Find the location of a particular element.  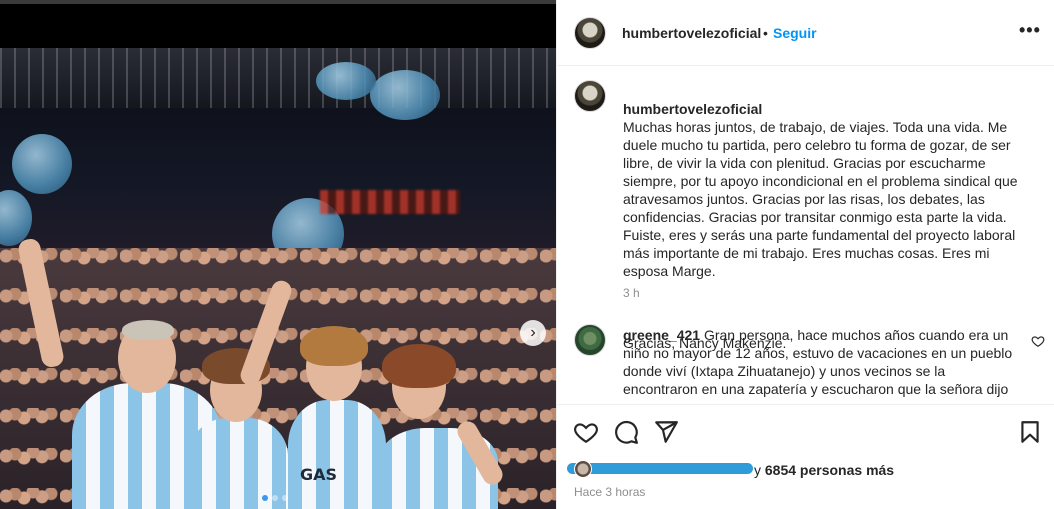

likes-summary: y 6854 personas más is located at coordinates (824, 470).